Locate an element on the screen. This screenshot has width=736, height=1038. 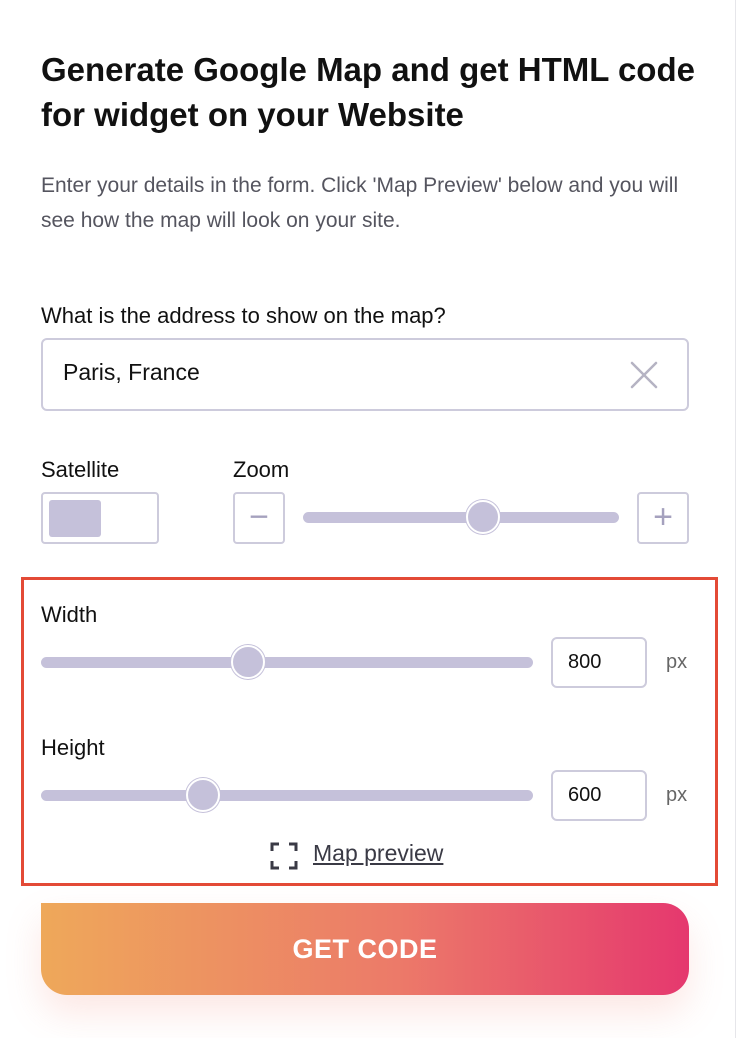
width-input: 800 is located at coordinates (599, 662).